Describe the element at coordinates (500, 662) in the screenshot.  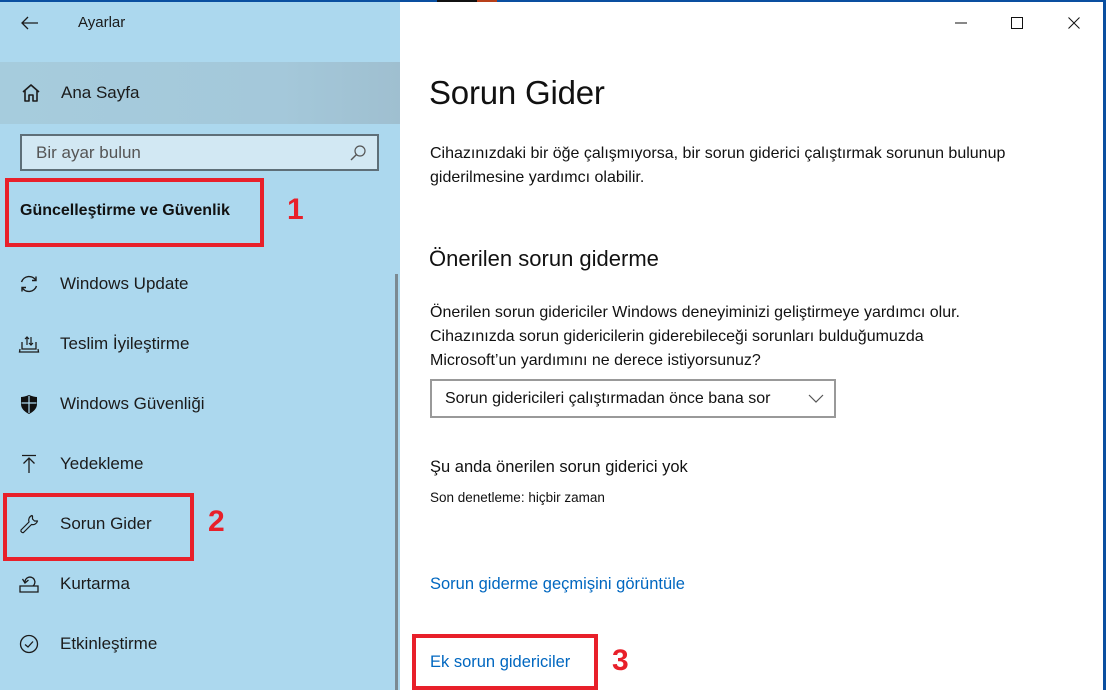
I see `additional-troubleshooters-link: Ek sorun gidericiler` at that location.